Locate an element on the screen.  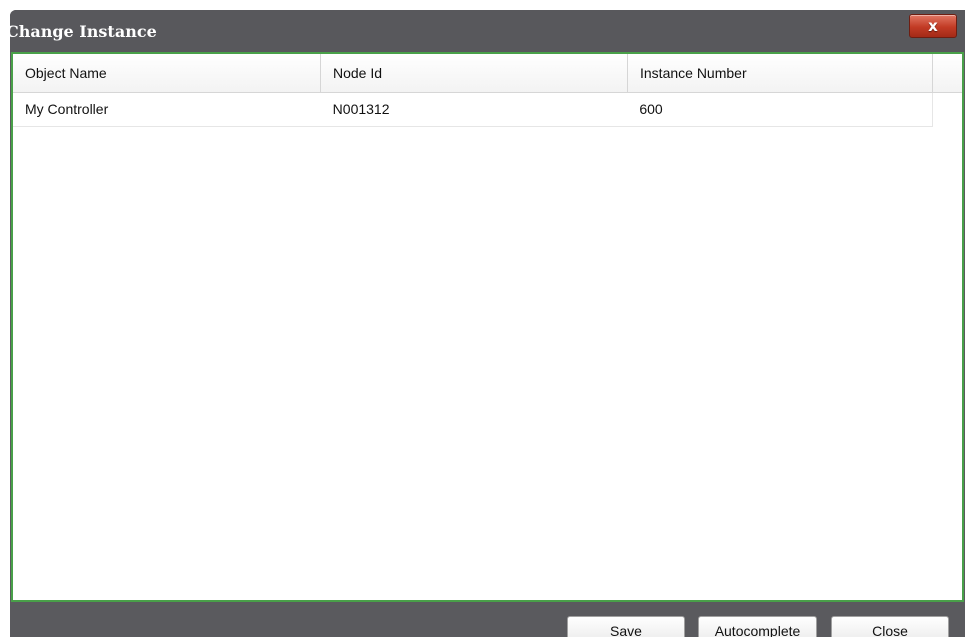
grid-header: Object Name Node Id Instance Number is located at coordinates (487, 73).